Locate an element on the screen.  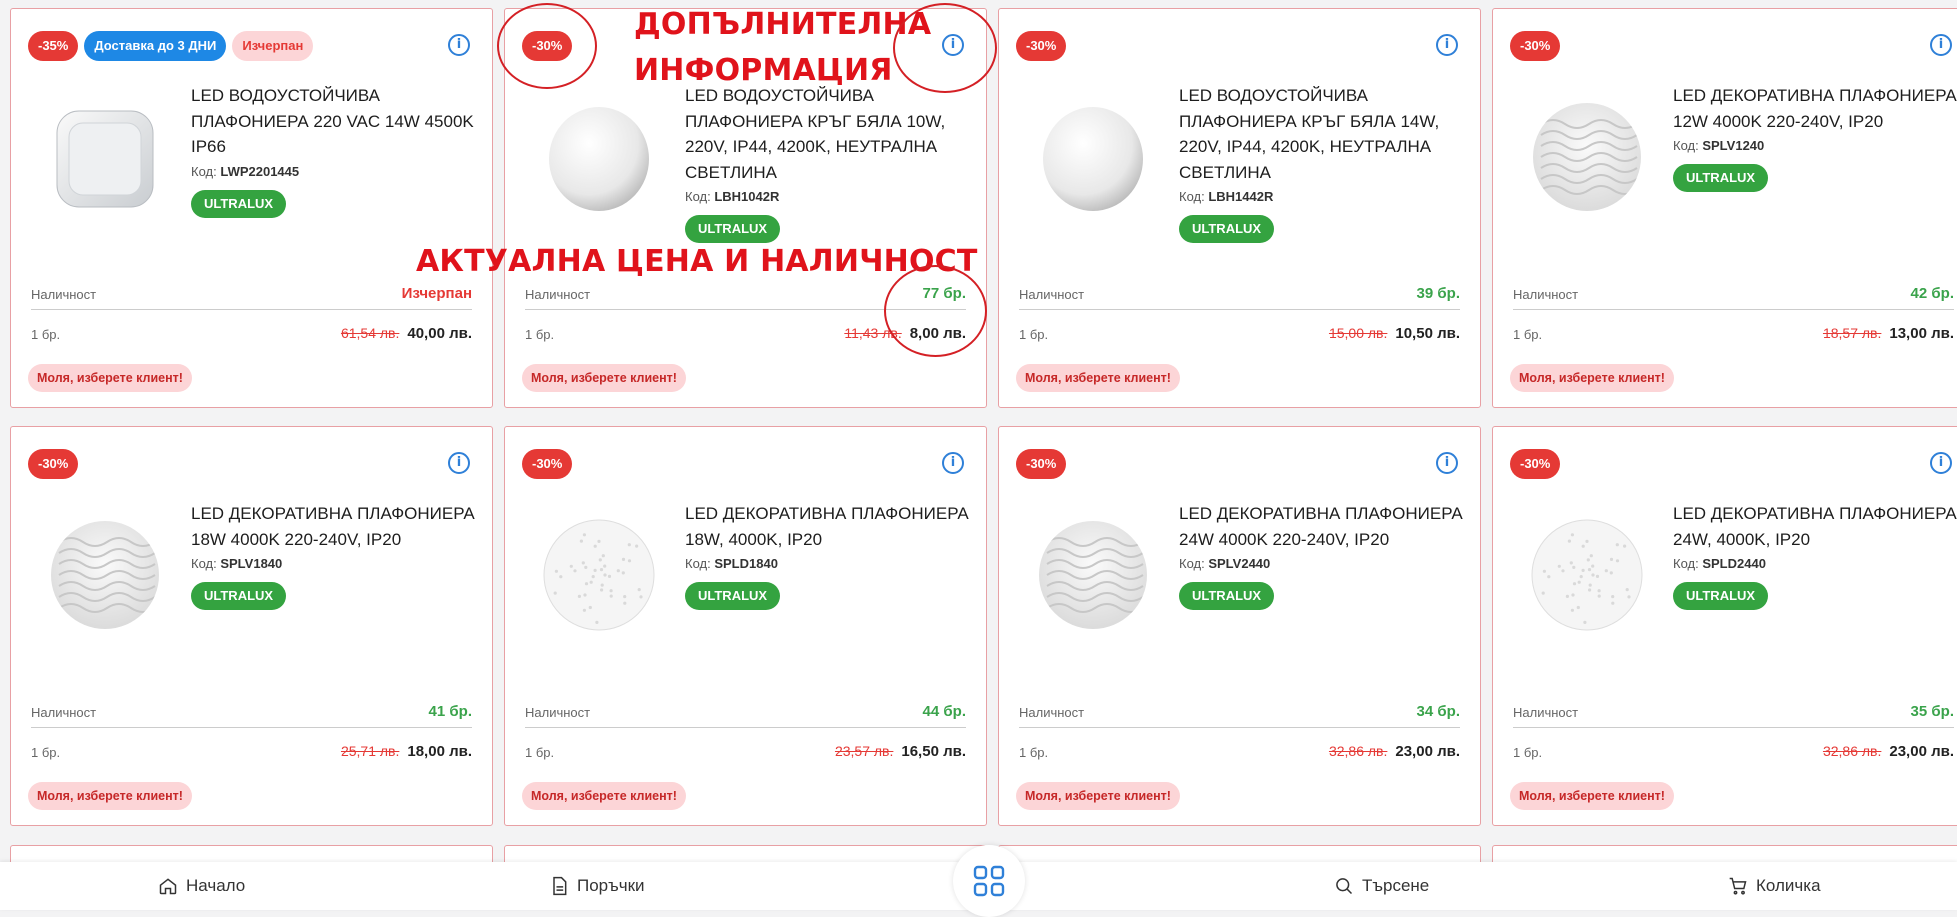
product-code: Код: LBH1042R is located at coordinates (827, 197).